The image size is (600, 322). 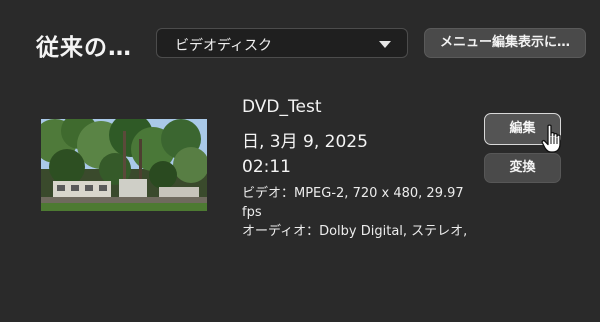 What do you see at coordinates (266, 167) in the screenshot?
I see `disc-duration: 02:11` at bounding box center [266, 167].